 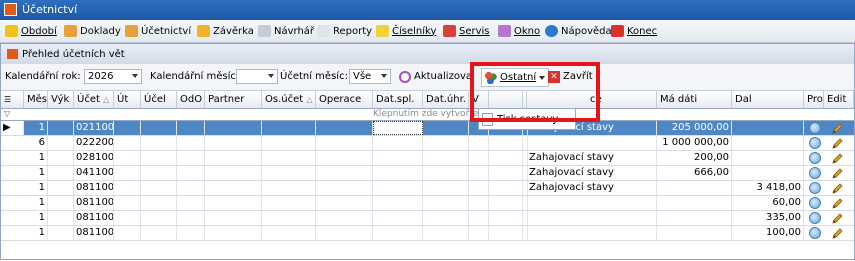 What do you see at coordinates (768, 100) in the screenshot?
I see `col-header-dal: Dal` at bounding box center [768, 100].